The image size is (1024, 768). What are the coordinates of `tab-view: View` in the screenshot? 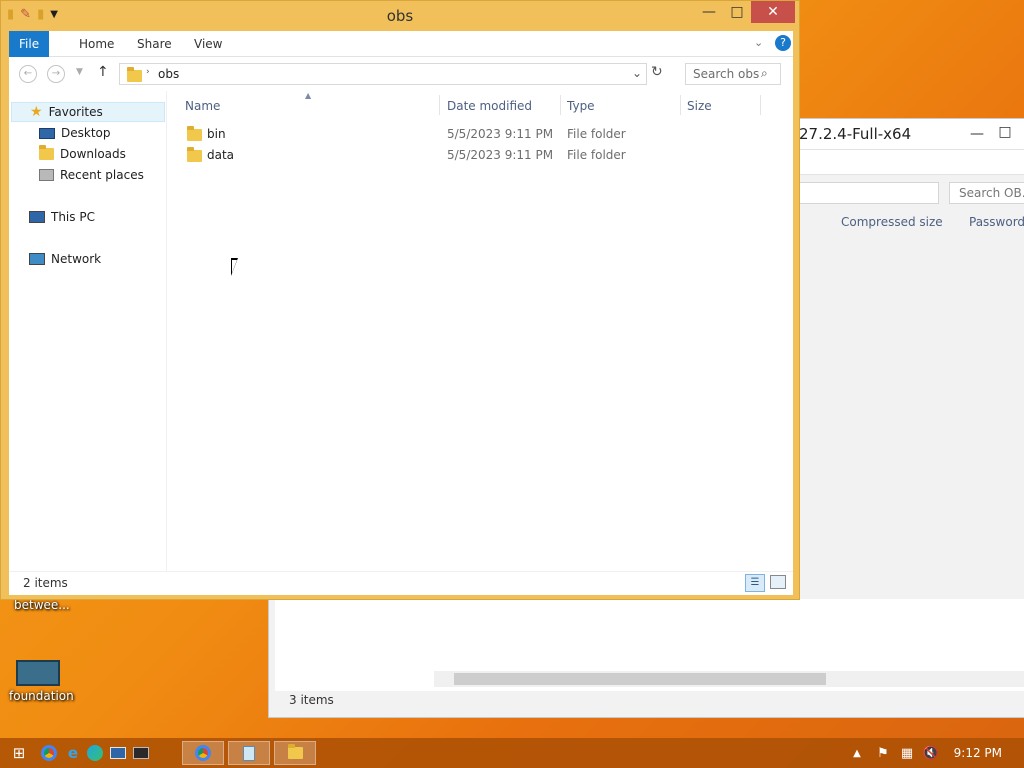 It's located at (208, 44).